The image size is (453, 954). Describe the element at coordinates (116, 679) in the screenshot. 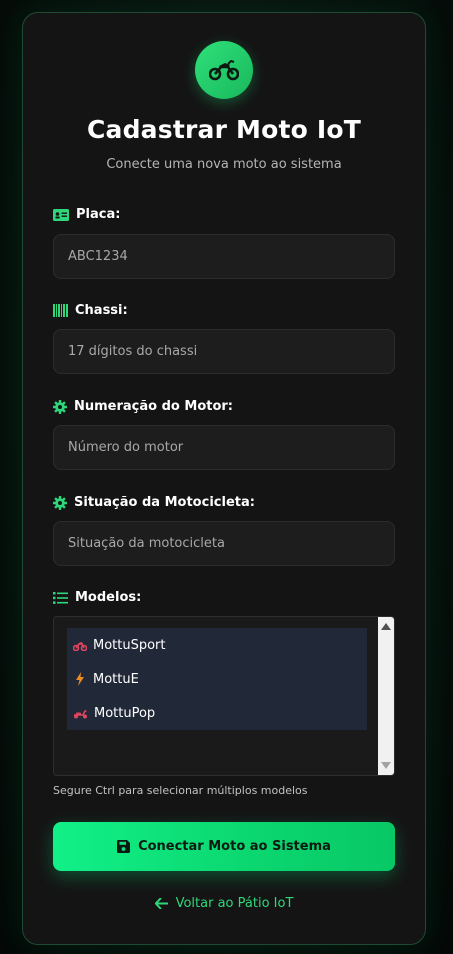

I see `option-label: MottuE` at that location.